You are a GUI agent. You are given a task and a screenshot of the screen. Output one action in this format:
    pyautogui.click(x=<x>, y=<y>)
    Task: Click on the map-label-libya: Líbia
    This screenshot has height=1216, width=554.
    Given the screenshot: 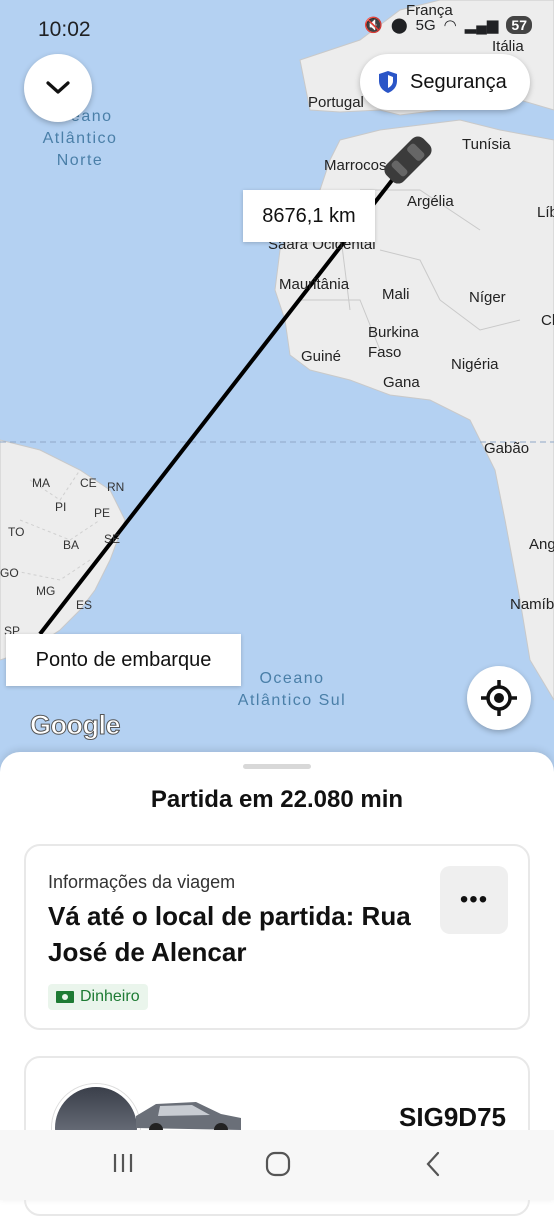 What is the action you would take?
    pyautogui.click(x=545, y=212)
    